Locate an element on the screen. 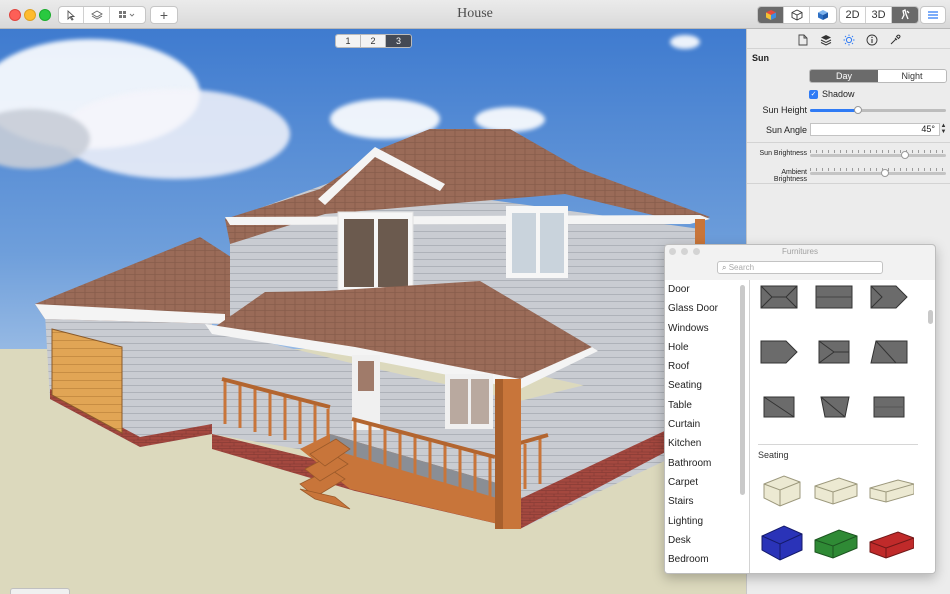  view-mode-group: 2D 3D is located at coordinates (879, 15).